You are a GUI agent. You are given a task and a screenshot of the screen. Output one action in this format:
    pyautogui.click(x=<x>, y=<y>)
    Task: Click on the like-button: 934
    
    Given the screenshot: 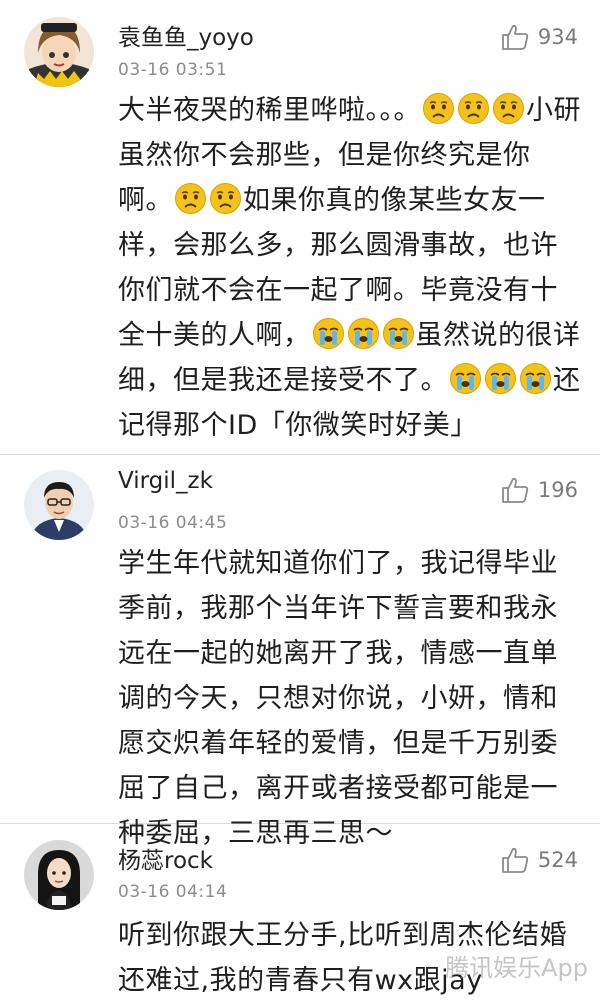 What is the action you would take?
    pyautogui.click(x=539, y=37)
    